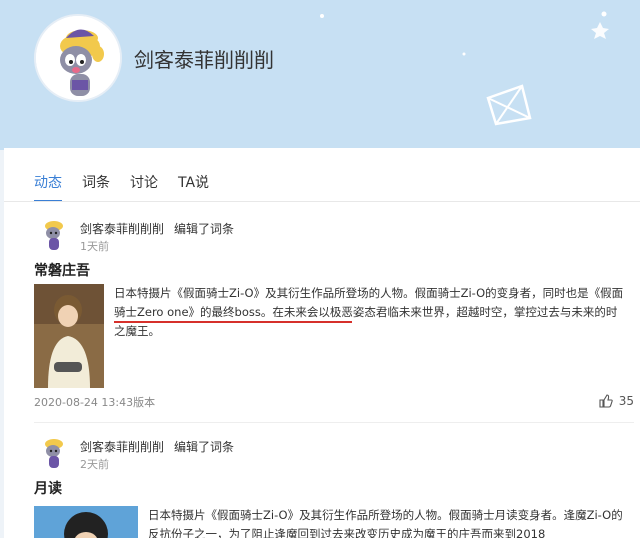 This screenshot has height=538, width=640. What do you see at coordinates (48, 187) in the screenshot?
I see `tab-activity: 动态` at bounding box center [48, 187].